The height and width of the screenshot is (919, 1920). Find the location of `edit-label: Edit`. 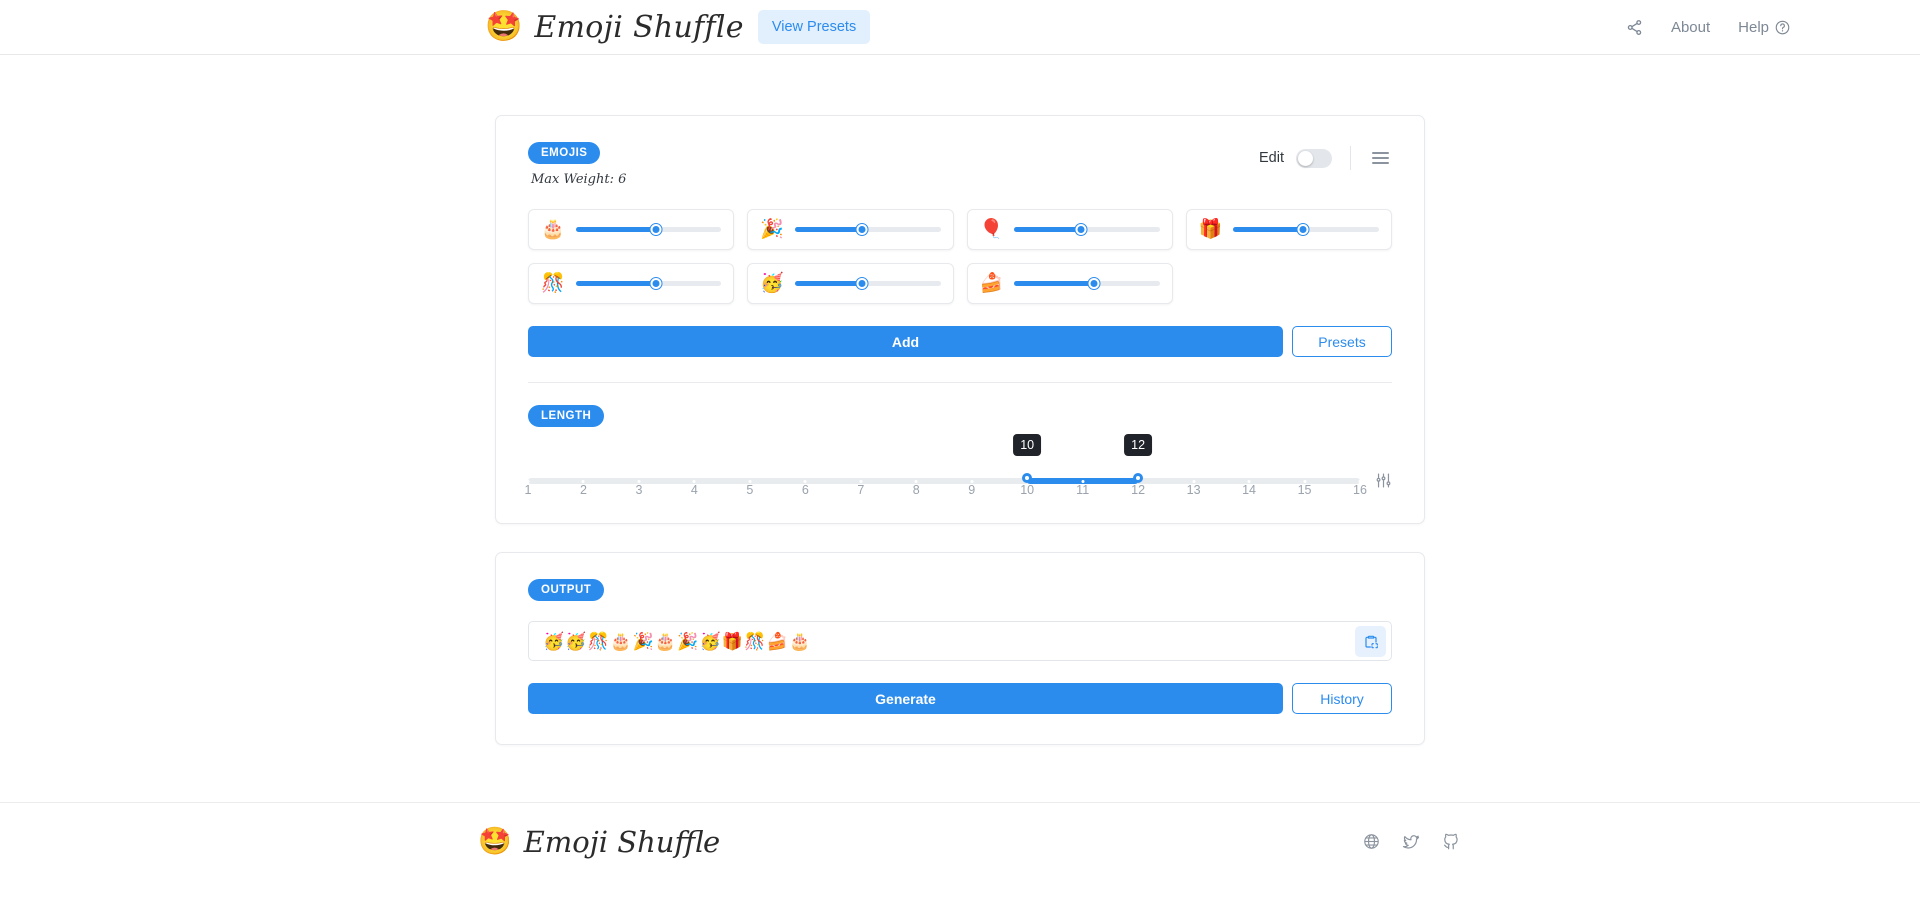

edit-label: Edit is located at coordinates (1271, 158).